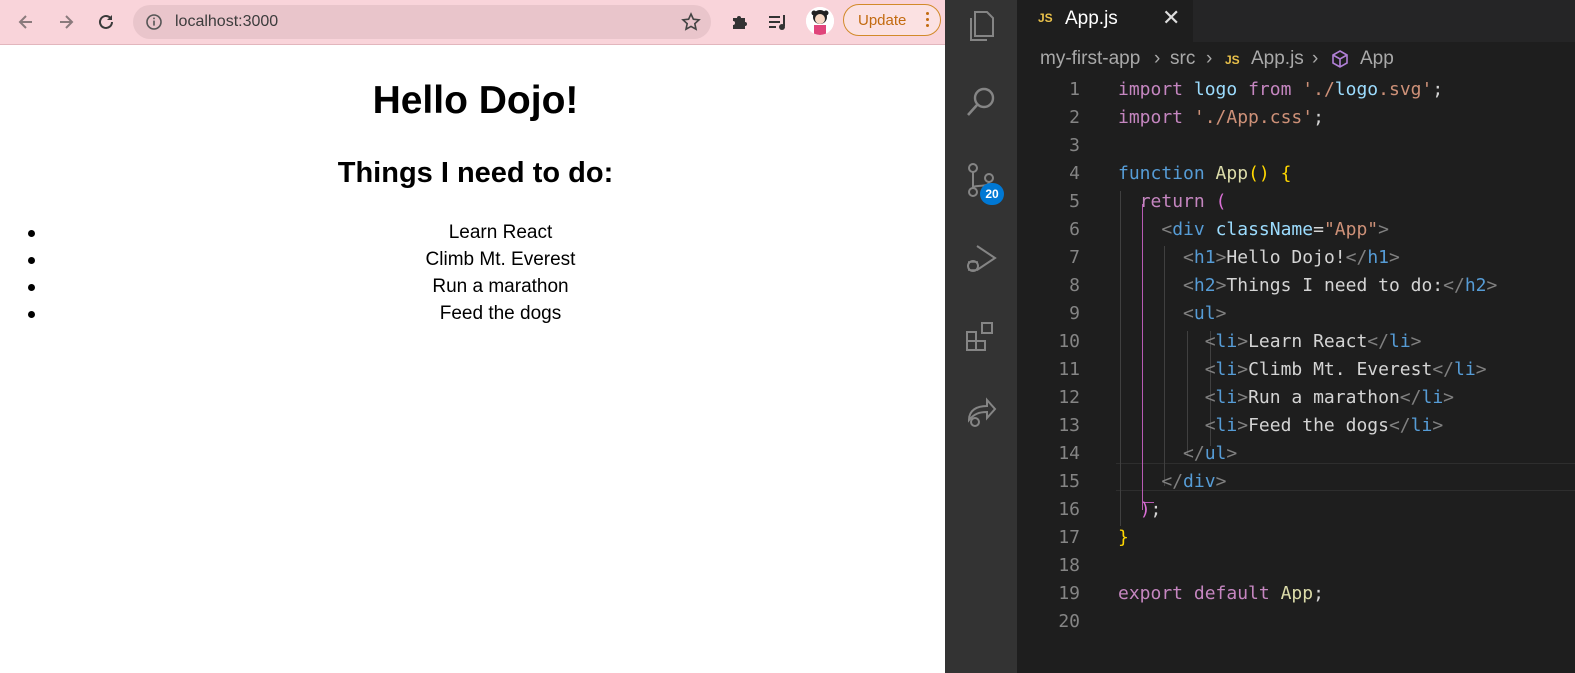  I want to click on run-debug-icon, so click(982, 258).